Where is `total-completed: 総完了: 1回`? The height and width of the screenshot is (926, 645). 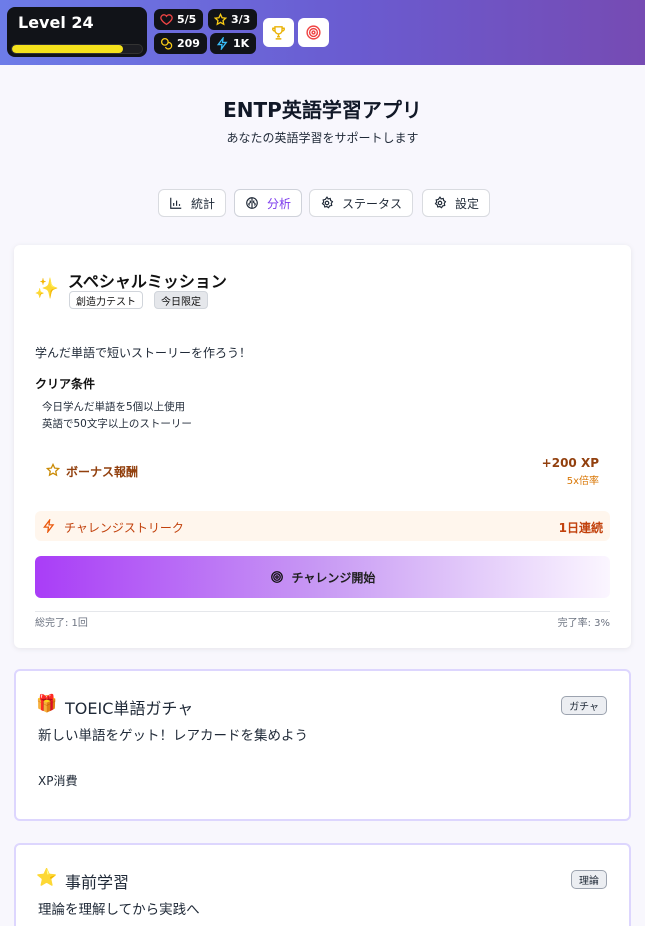 total-completed: 総完了: 1回 is located at coordinates (61, 623).